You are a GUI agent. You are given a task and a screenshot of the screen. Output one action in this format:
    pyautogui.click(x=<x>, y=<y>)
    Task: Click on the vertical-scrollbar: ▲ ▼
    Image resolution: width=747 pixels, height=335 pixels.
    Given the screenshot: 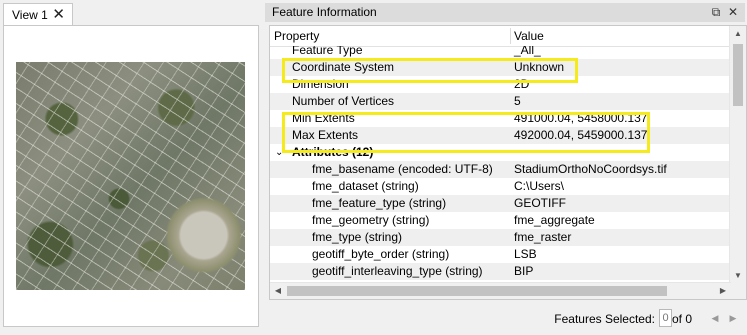 What is the action you would take?
    pyautogui.click(x=737, y=155)
    